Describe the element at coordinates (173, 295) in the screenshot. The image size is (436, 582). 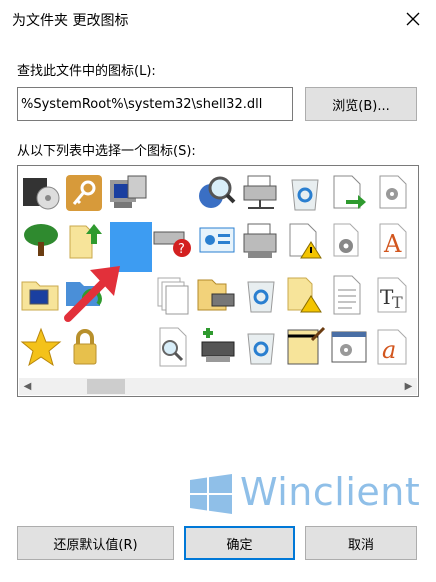
I see `documents-stack-icon` at that location.